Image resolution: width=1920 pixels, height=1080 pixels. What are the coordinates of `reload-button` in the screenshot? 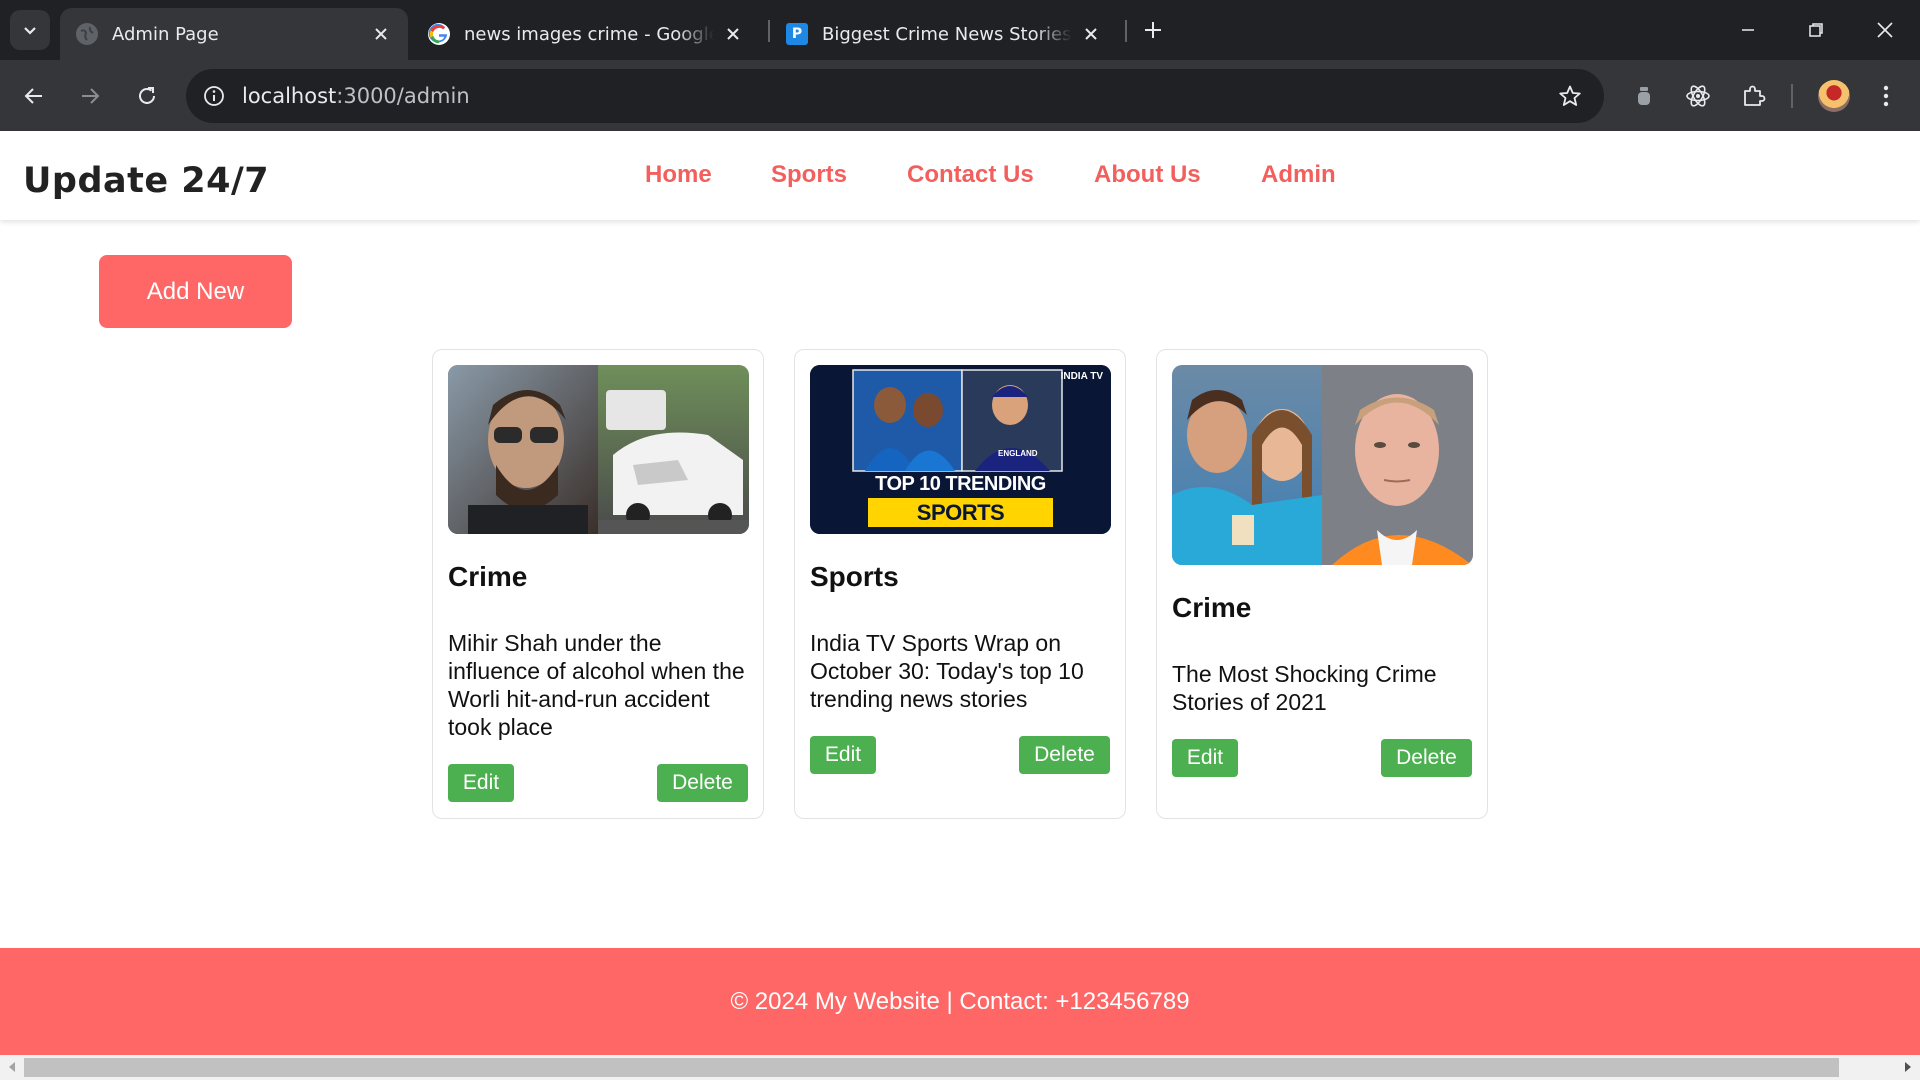 It's located at (147, 96).